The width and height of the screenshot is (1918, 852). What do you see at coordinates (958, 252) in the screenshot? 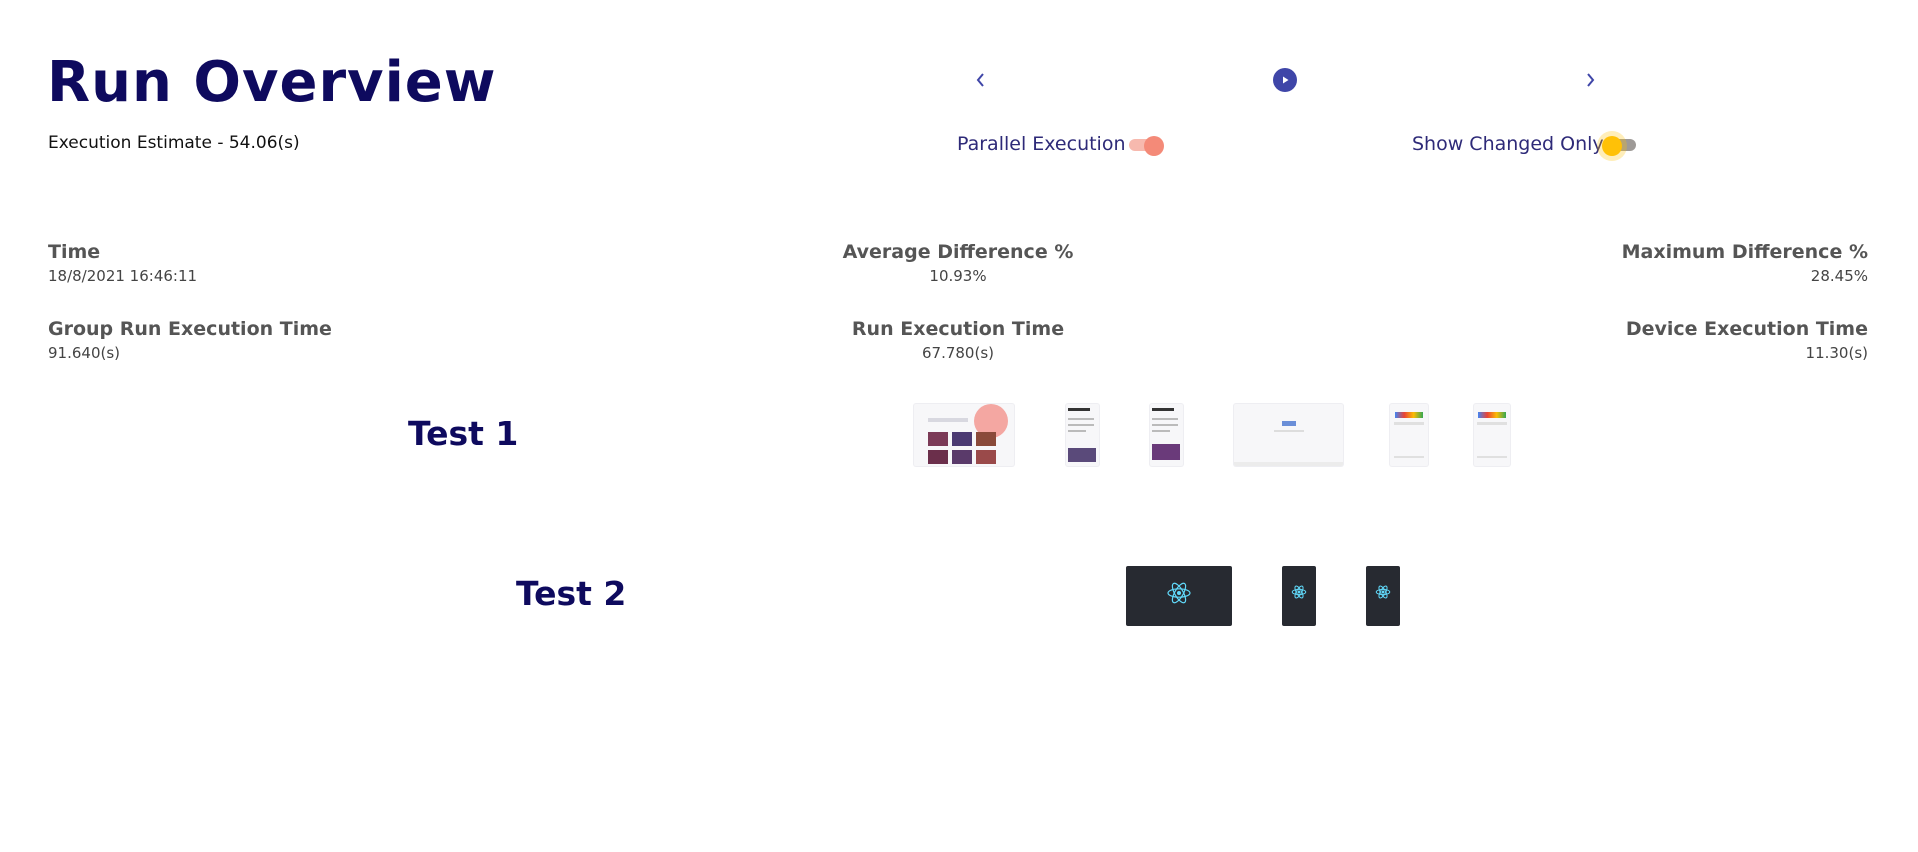
I see `average-difference-label: Average Difference %` at bounding box center [958, 252].